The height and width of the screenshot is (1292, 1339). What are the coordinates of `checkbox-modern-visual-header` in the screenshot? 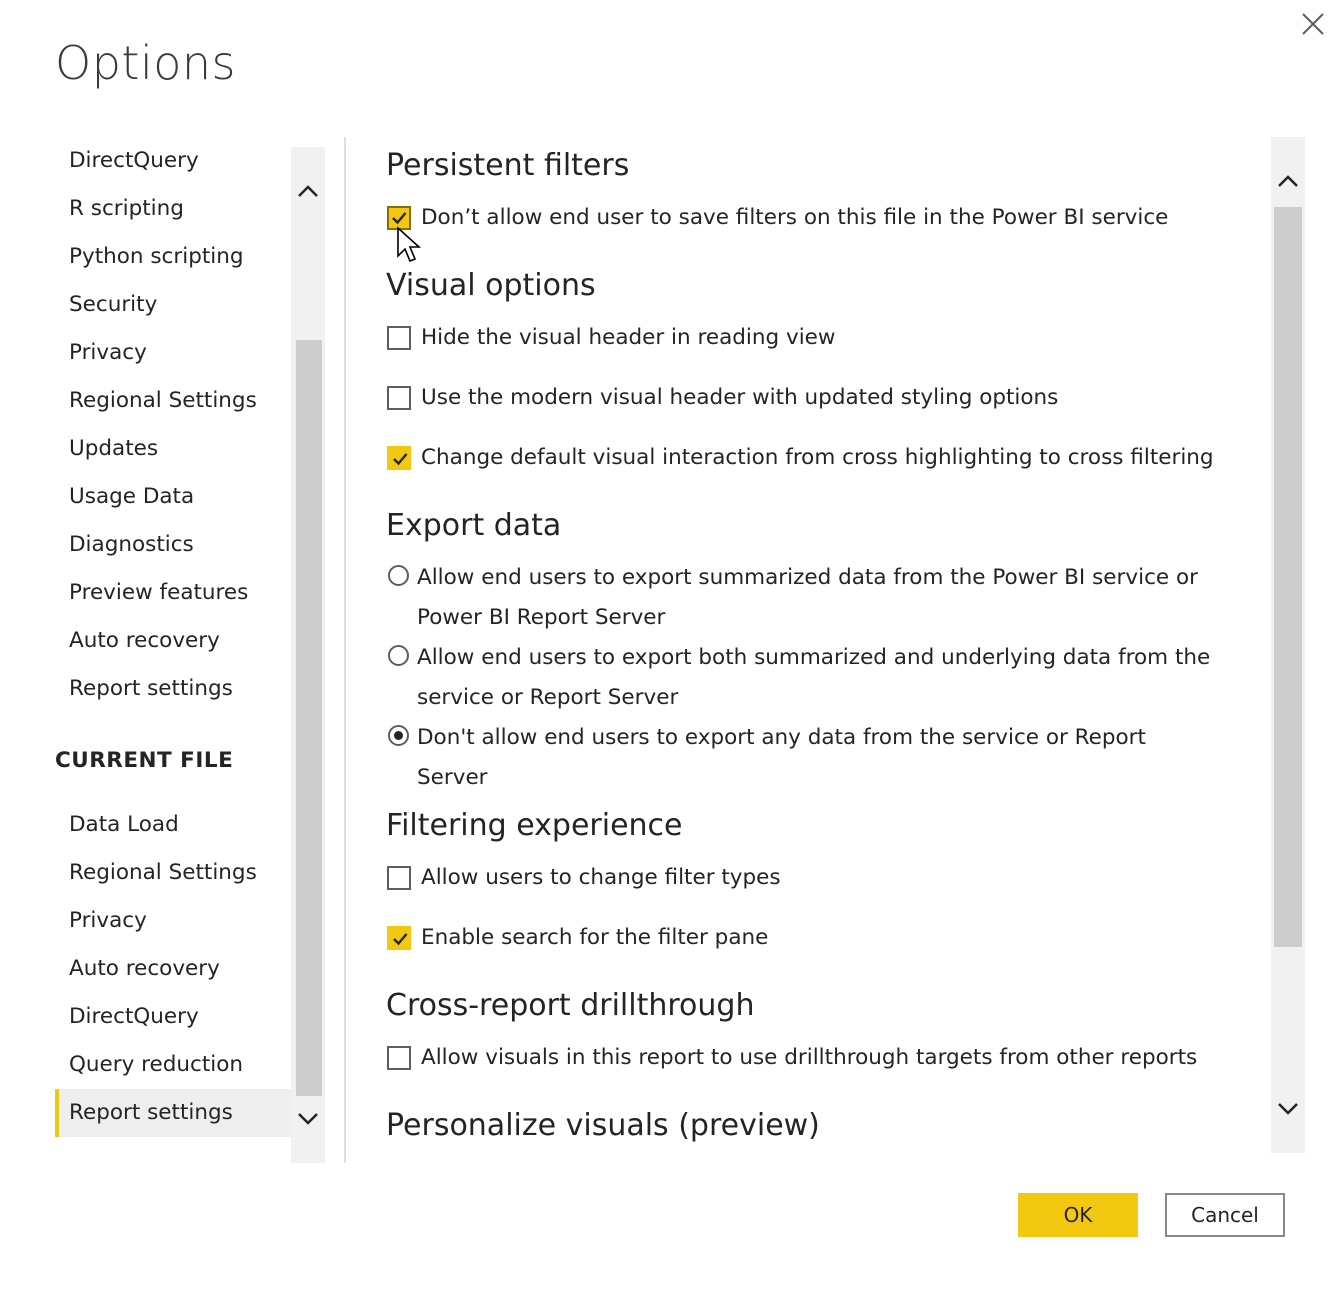 It's located at (399, 398).